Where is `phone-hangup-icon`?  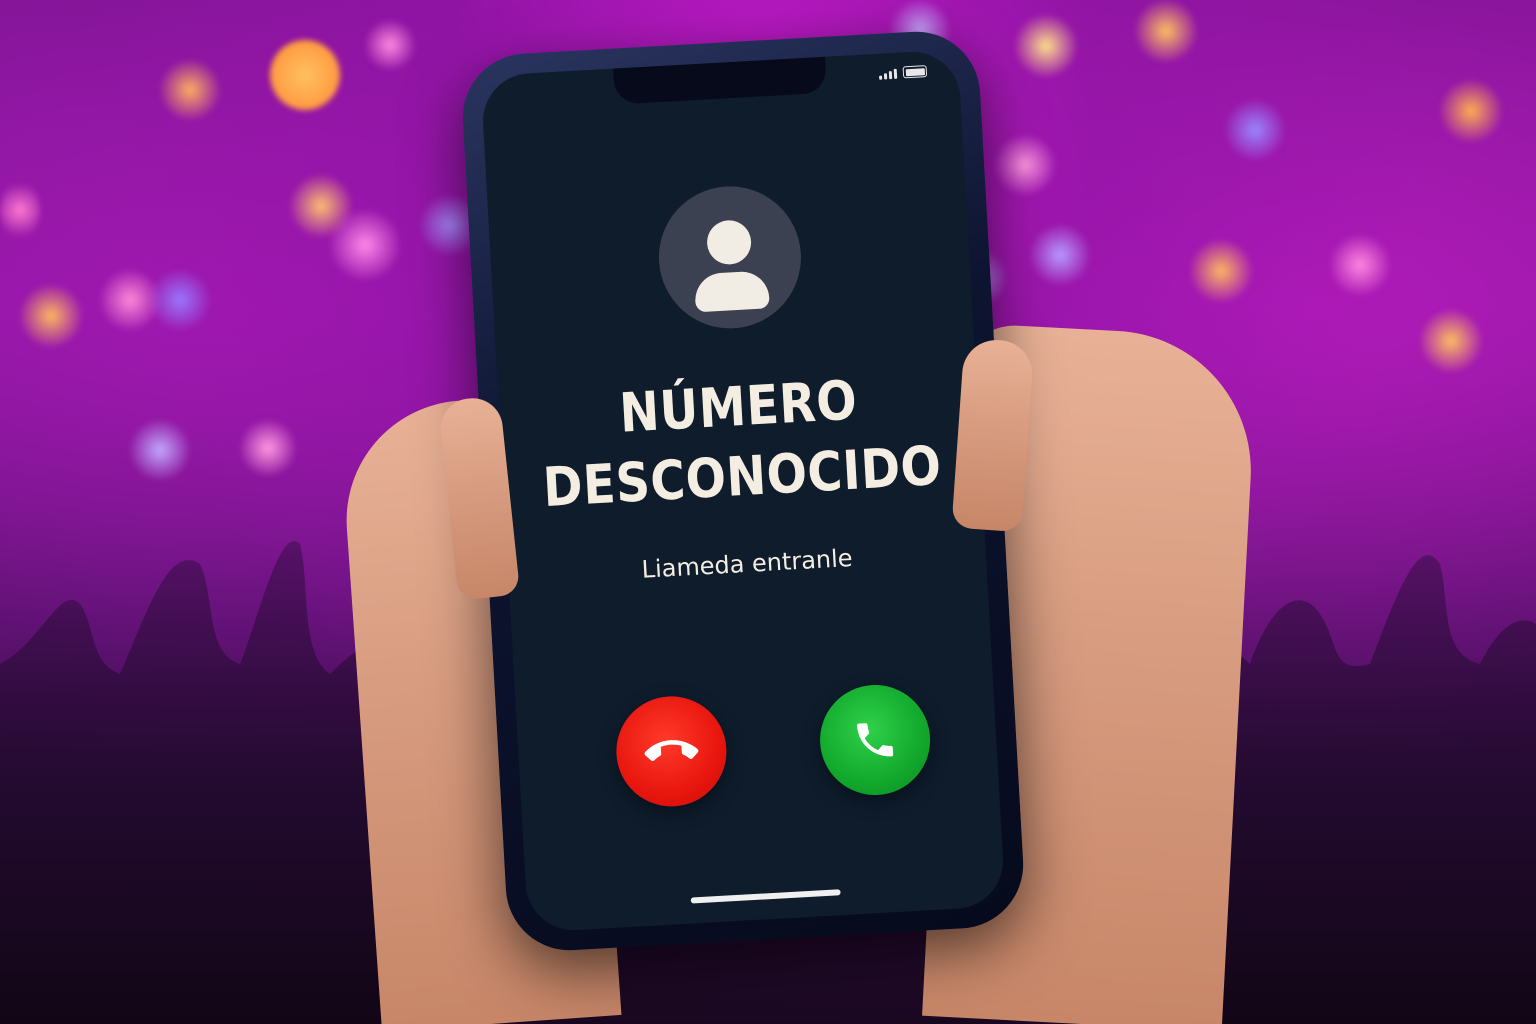 phone-hangup-icon is located at coordinates (671, 751).